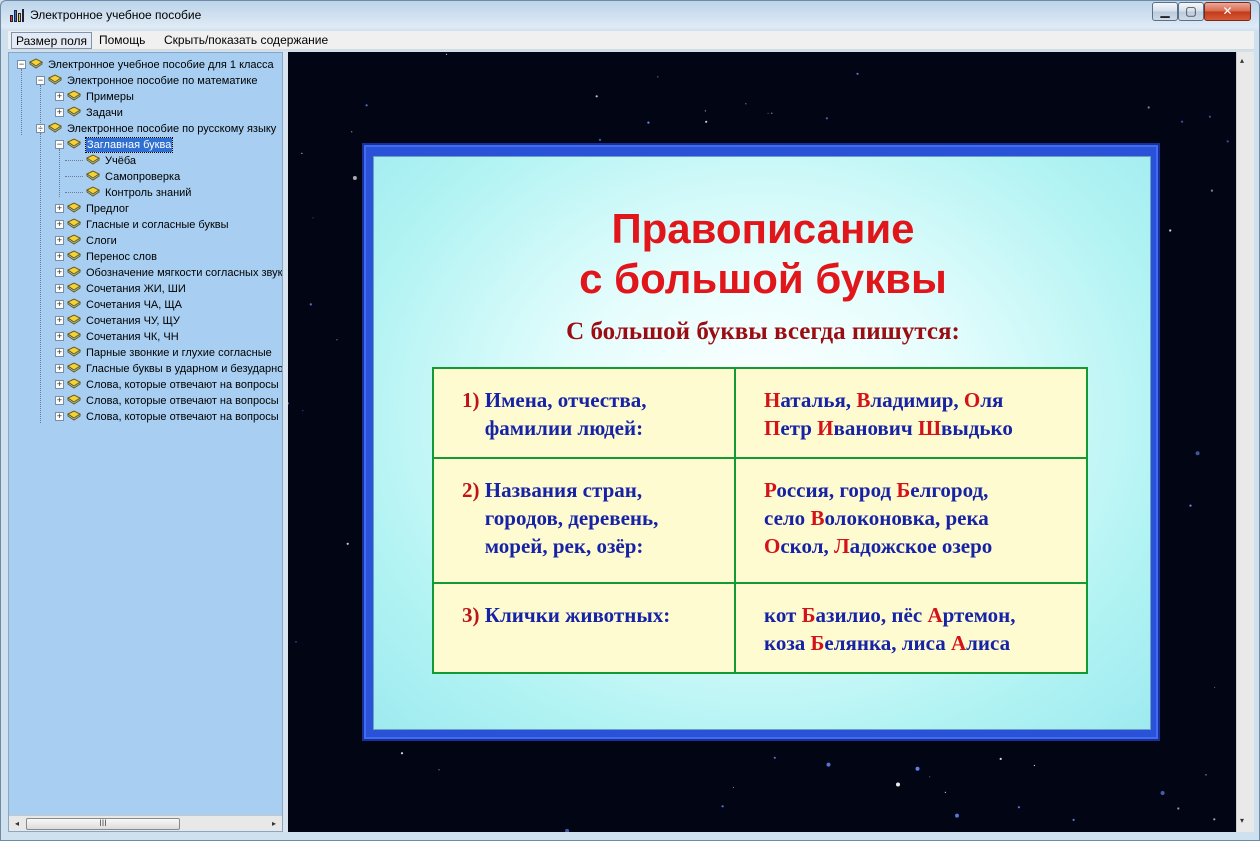 The height and width of the screenshot is (841, 1260). Describe the element at coordinates (787, 643) in the screenshot. I see `example-text: коза` at that location.